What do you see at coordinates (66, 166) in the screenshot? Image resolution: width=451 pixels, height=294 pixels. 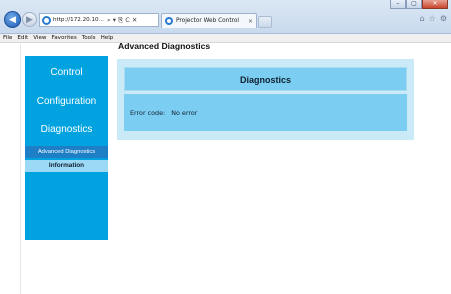 I see `sidebar-subitem-information: Information` at bounding box center [66, 166].